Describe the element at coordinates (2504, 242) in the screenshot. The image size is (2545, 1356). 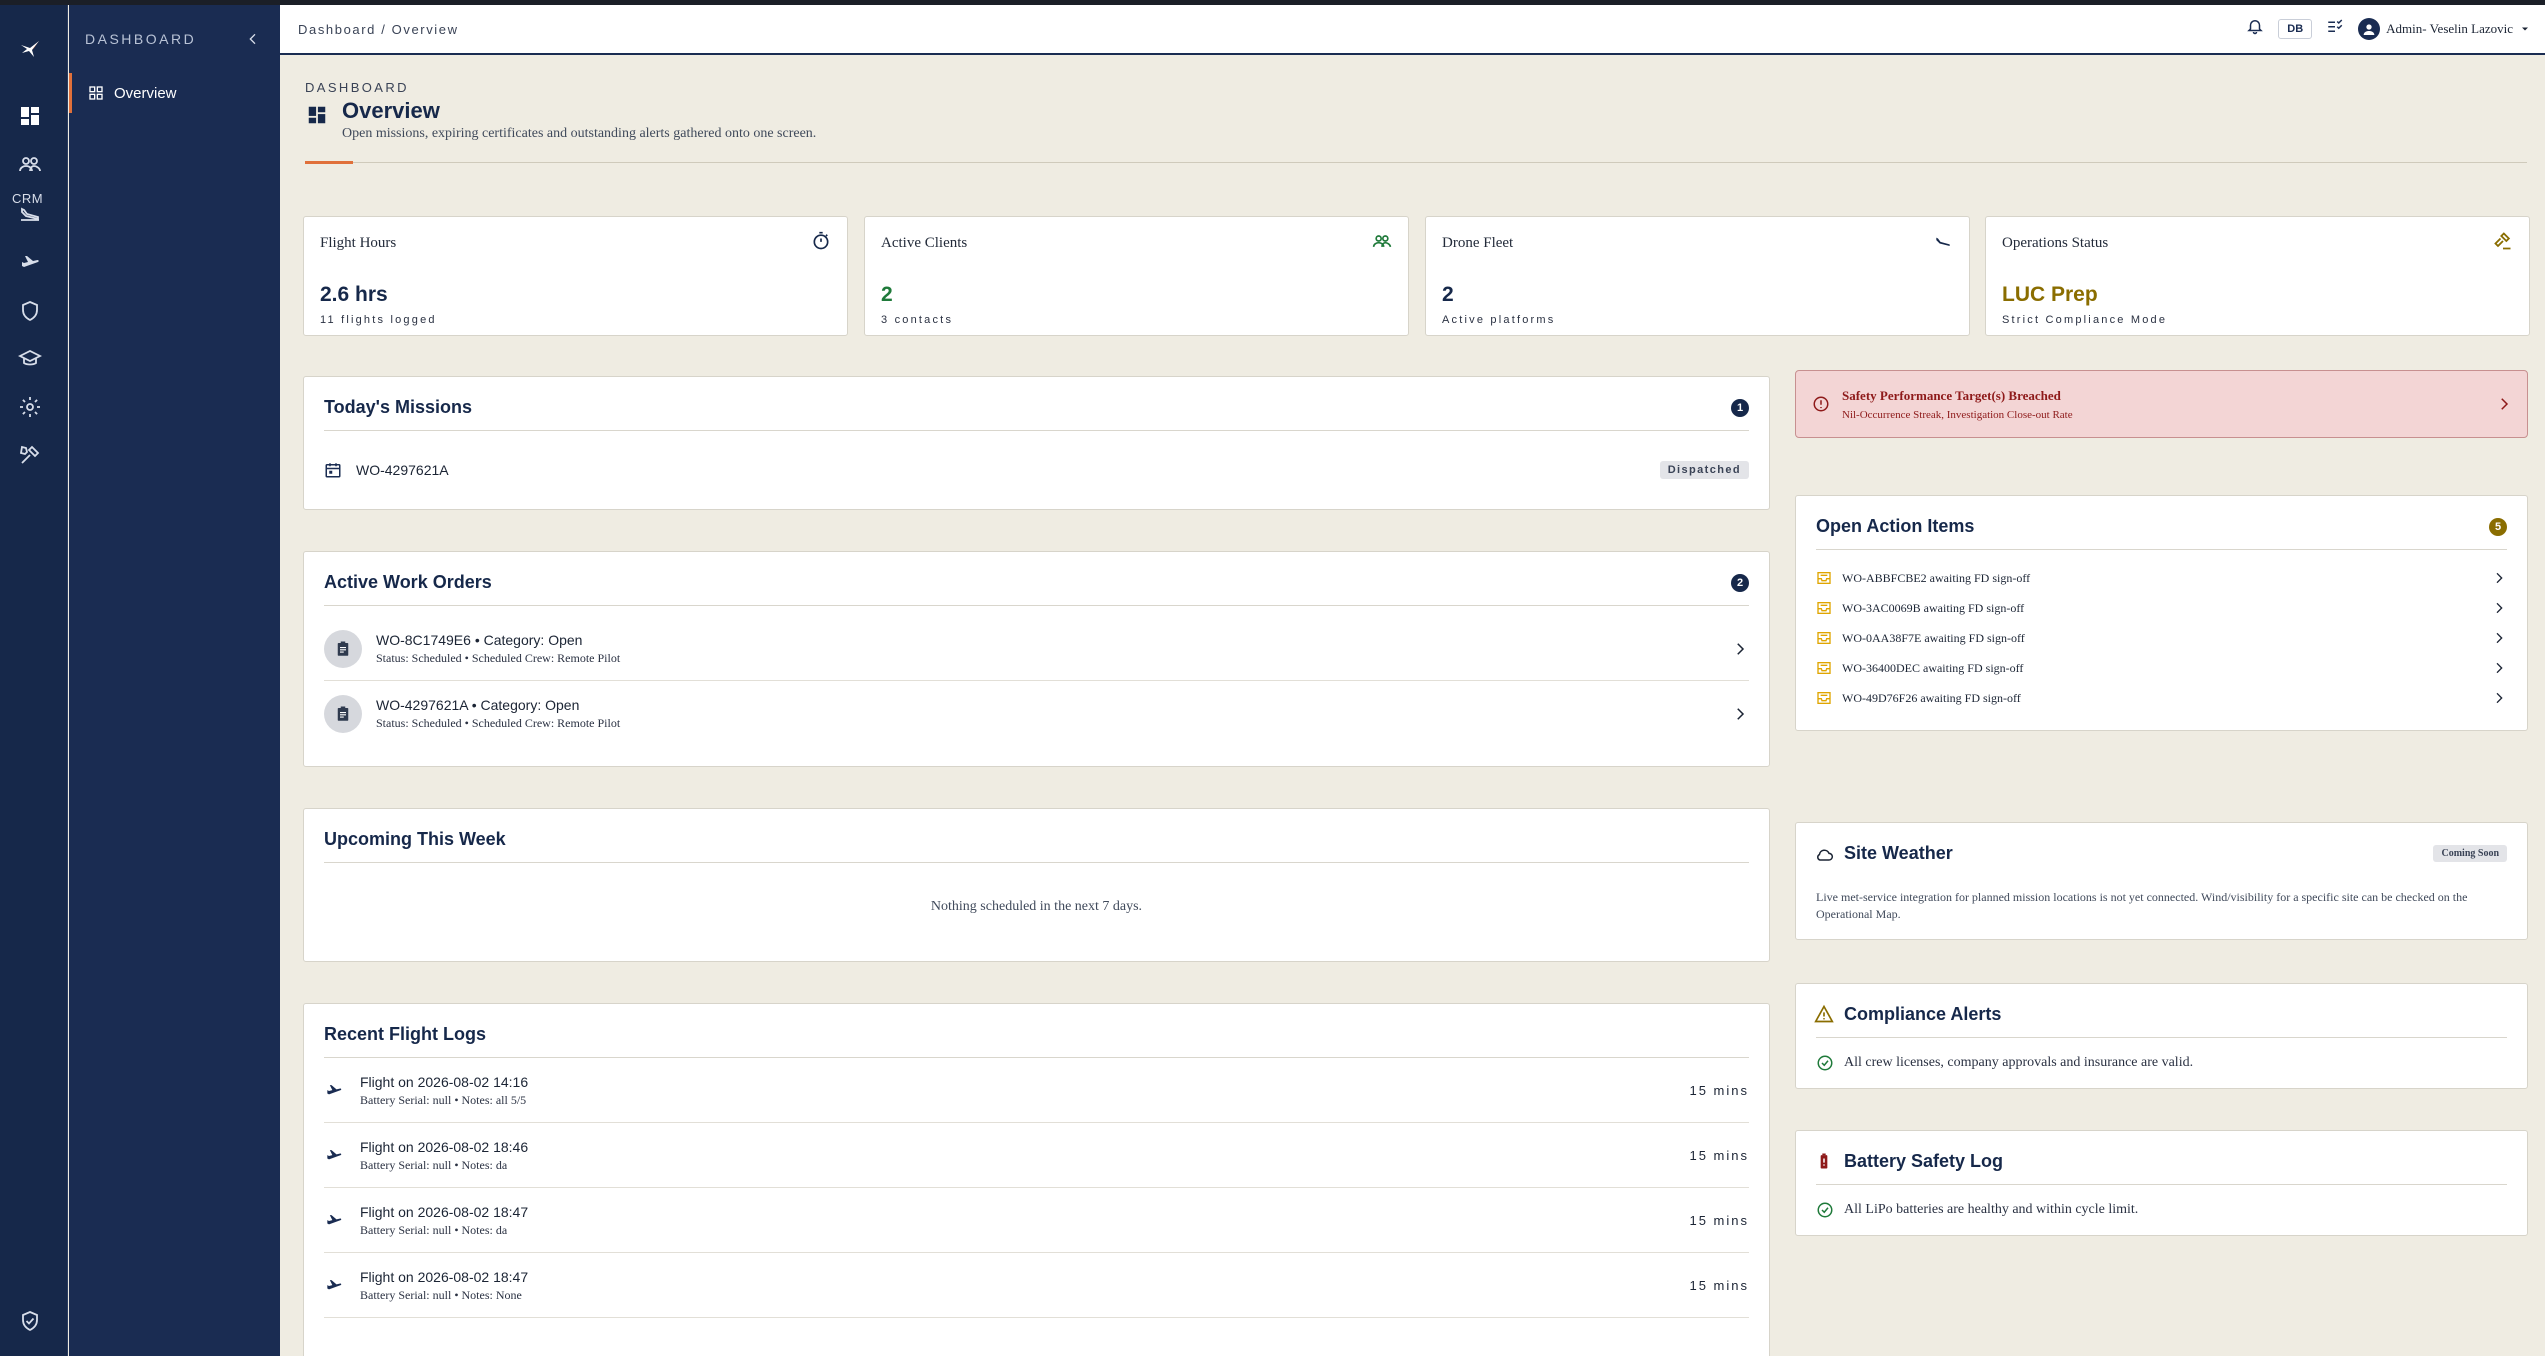
I see `gavel-icon` at that location.